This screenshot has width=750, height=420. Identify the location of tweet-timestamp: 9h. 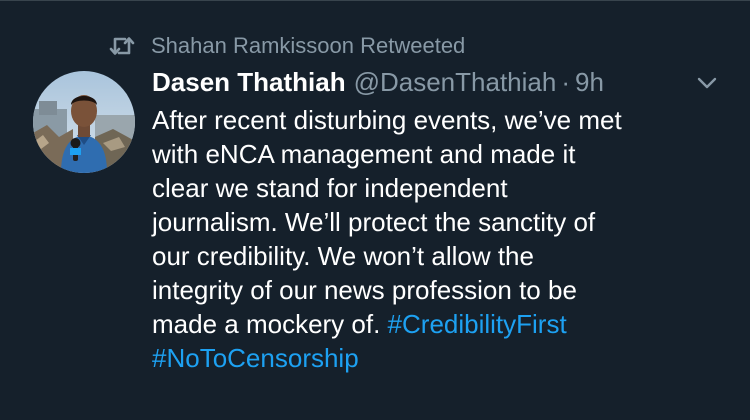
(589, 82).